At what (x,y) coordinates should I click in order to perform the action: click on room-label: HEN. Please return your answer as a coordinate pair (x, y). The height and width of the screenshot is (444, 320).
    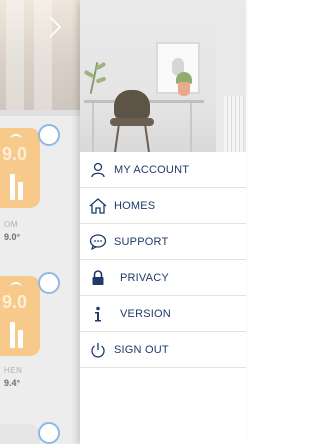
    Looking at the image, I should click on (13, 370).